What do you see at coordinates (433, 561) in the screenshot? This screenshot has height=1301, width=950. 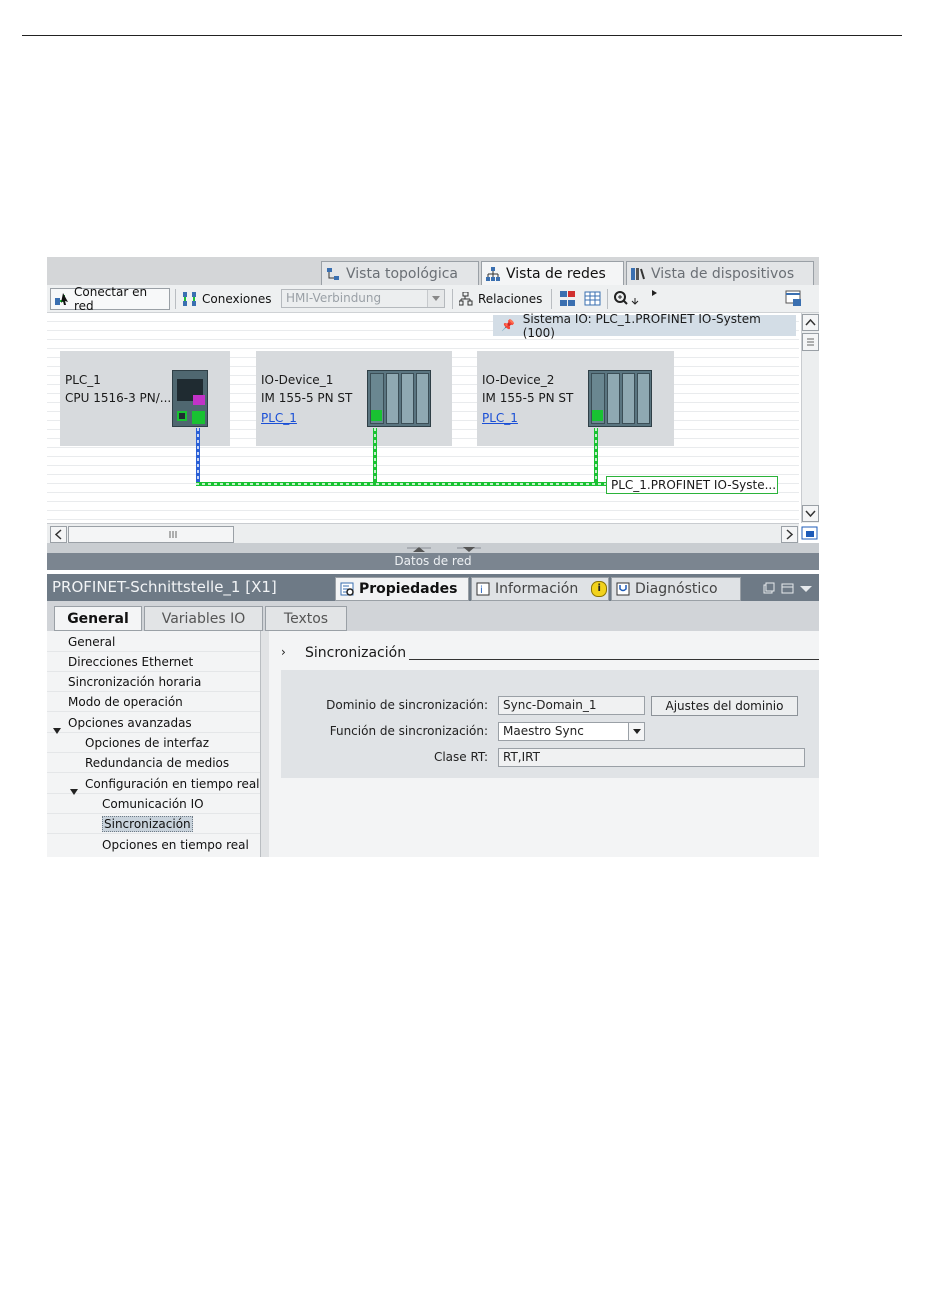 I see `network-data-bar: Datos de red` at bounding box center [433, 561].